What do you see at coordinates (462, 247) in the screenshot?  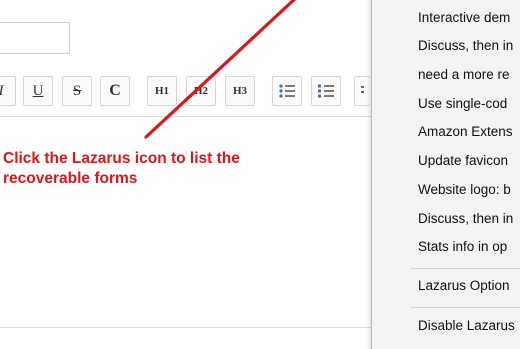 I see `menu-item: Stats info in op` at bounding box center [462, 247].